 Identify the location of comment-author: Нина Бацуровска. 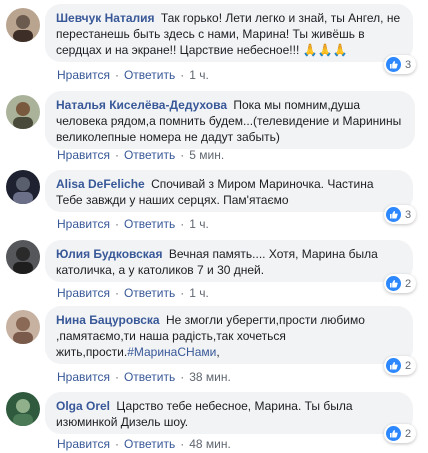
(108, 320).